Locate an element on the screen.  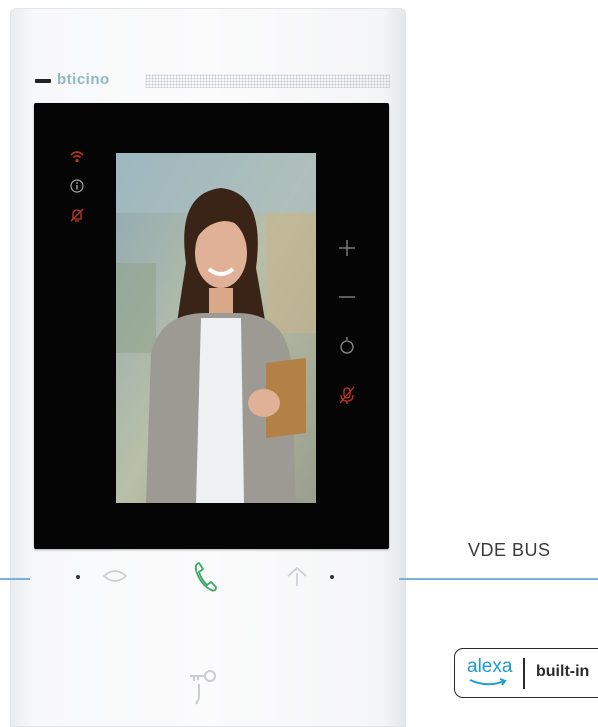
alexa-built-in-badge: alexa built-in is located at coordinates (526, 673).